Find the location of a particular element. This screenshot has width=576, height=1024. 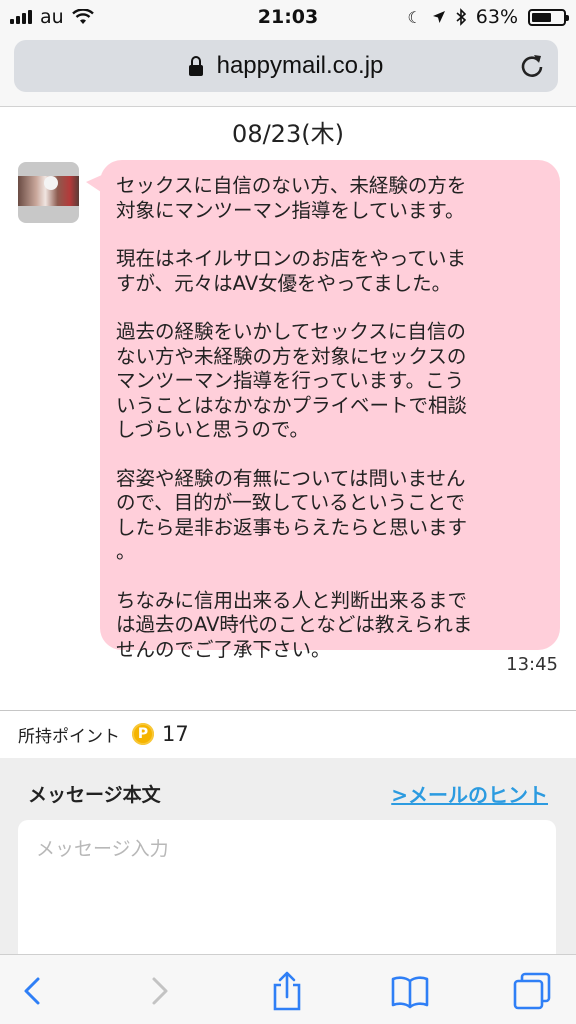

status-right: ☾ 63% is located at coordinates (488, 17).